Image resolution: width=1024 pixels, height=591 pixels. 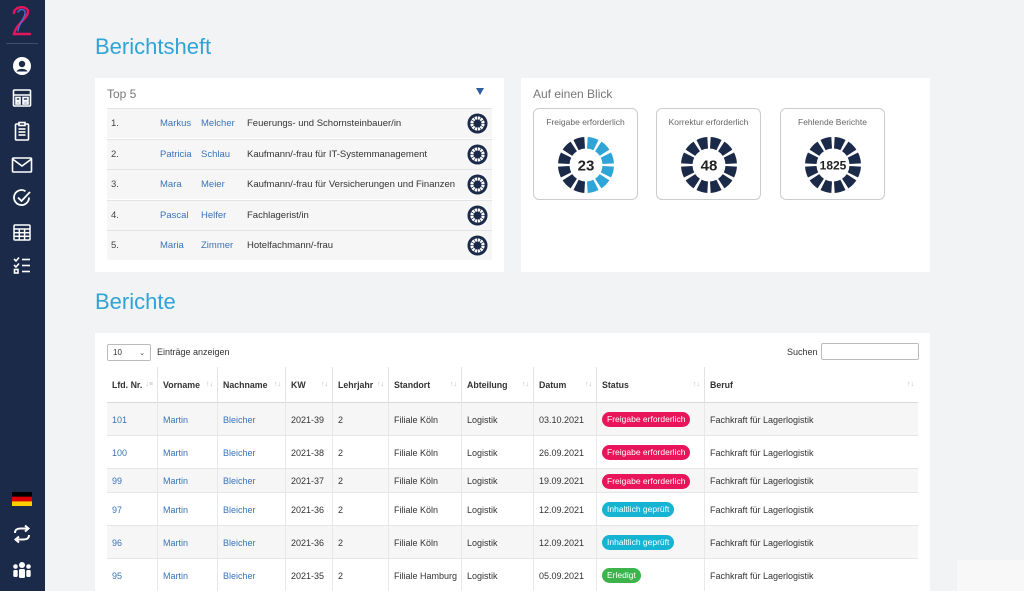 What do you see at coordinates (497, 385) in the screenshot?
I see `col-abteilung-header: Abteilung ↑↓` at bounding box center [497, 385].